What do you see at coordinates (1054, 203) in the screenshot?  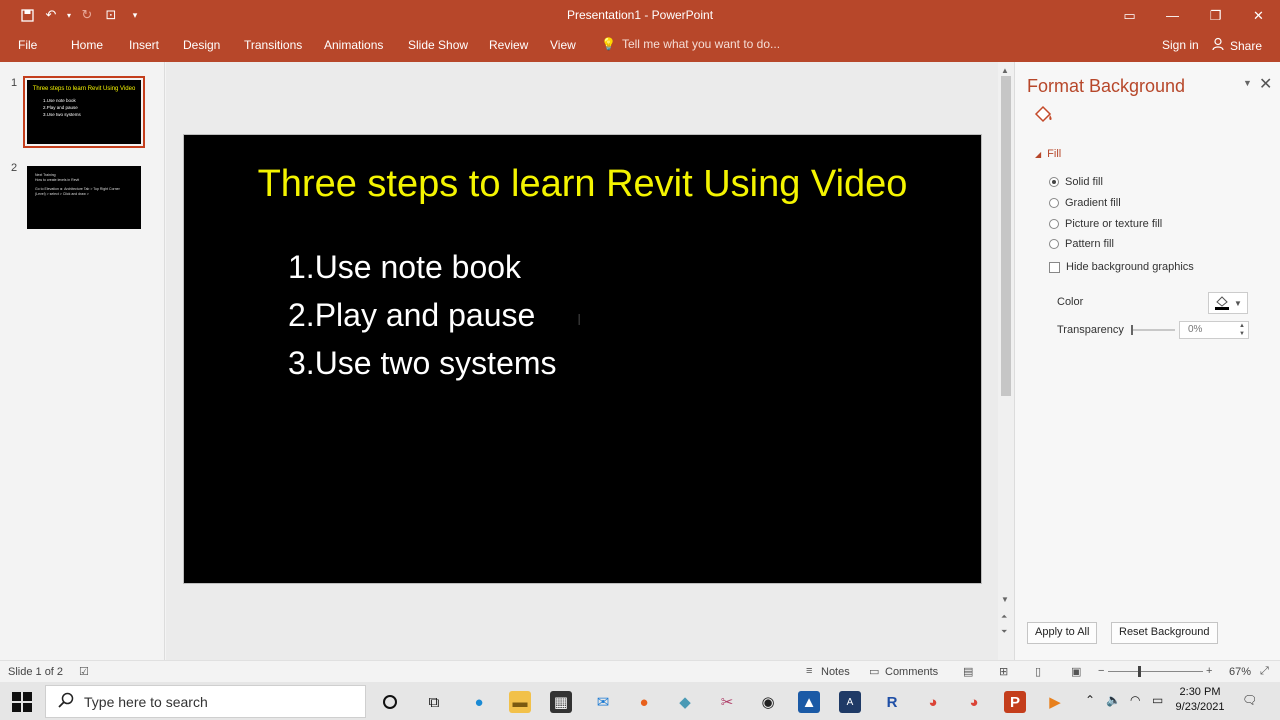 I see `gradient-fill-radio` at bounding box center [1054, 203].